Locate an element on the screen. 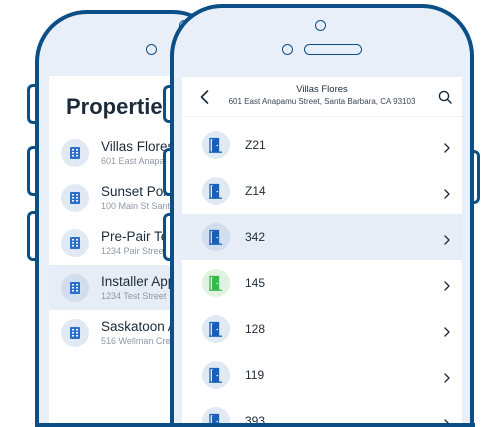  header-title: Villas Flores is located at coordinates (322, 89).